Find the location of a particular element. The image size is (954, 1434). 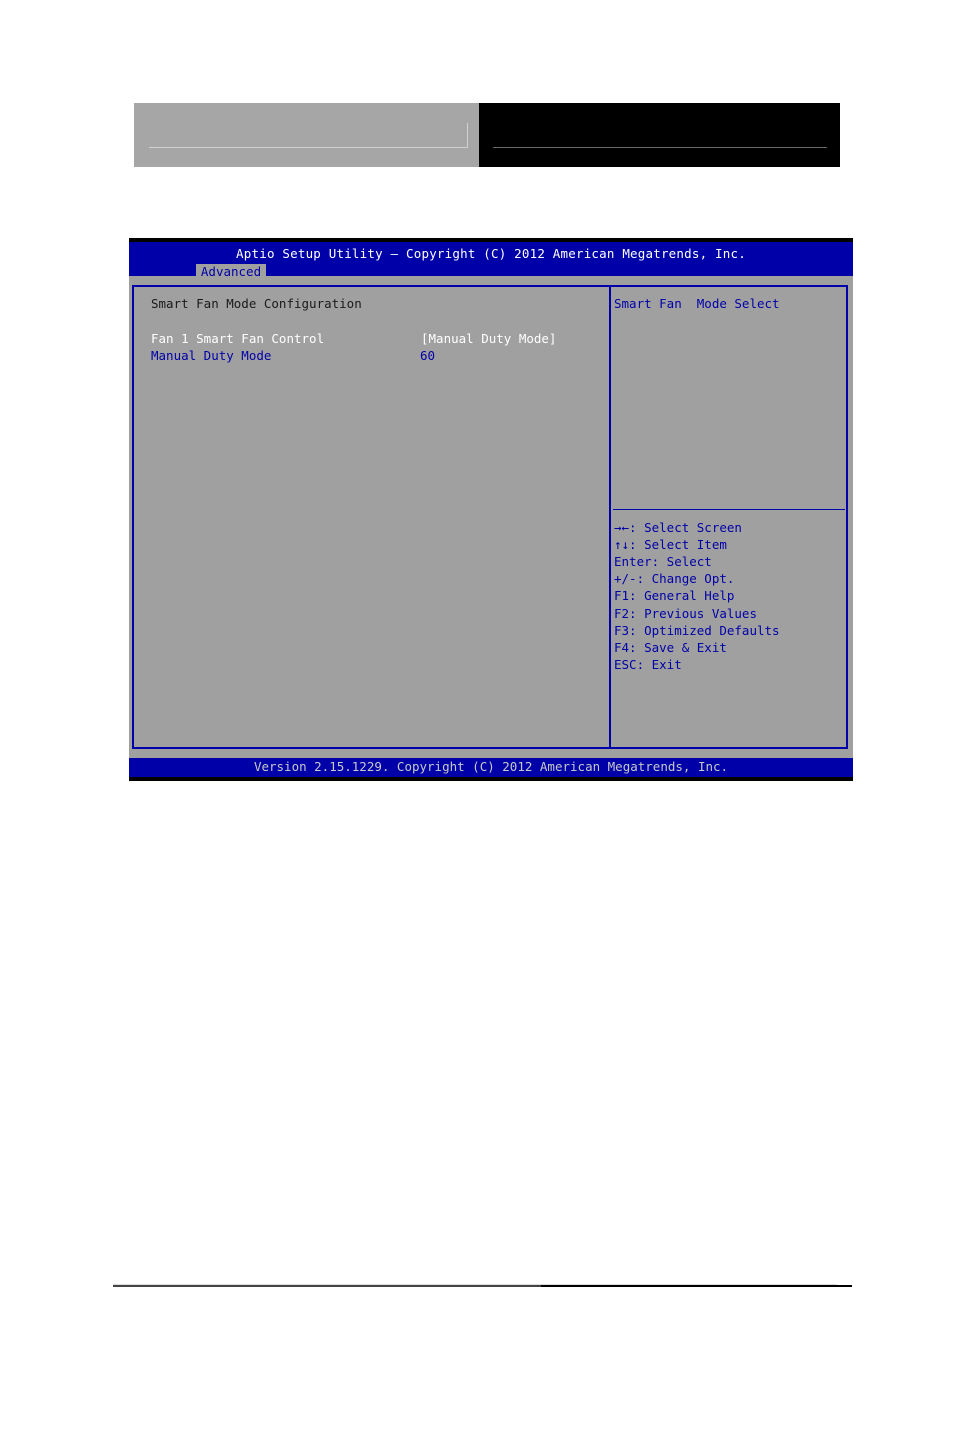

page-footer-rule-left is located at coordinates (327, 1286).